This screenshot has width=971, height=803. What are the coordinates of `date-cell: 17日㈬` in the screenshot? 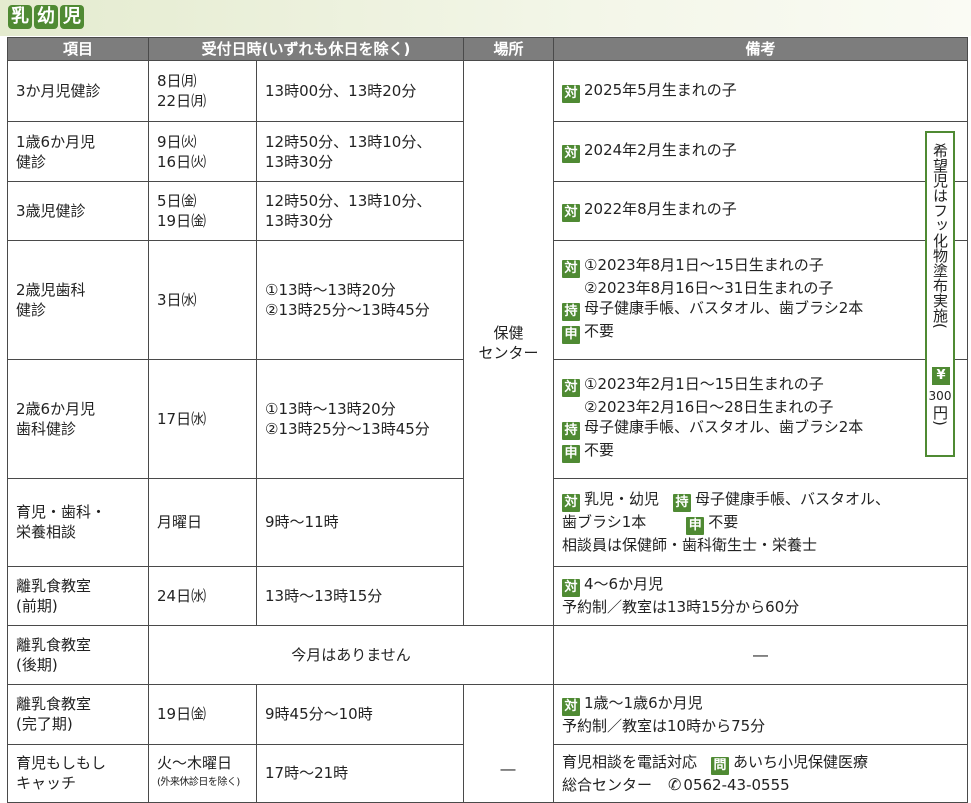 It's located at (202, 418).